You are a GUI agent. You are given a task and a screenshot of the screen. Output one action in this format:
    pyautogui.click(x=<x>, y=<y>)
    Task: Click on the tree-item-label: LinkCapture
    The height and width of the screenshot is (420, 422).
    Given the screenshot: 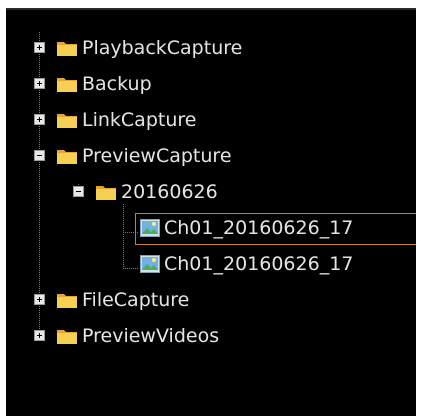 What is the action you would take?
    pyautogui.click(x=139, y=120)
    